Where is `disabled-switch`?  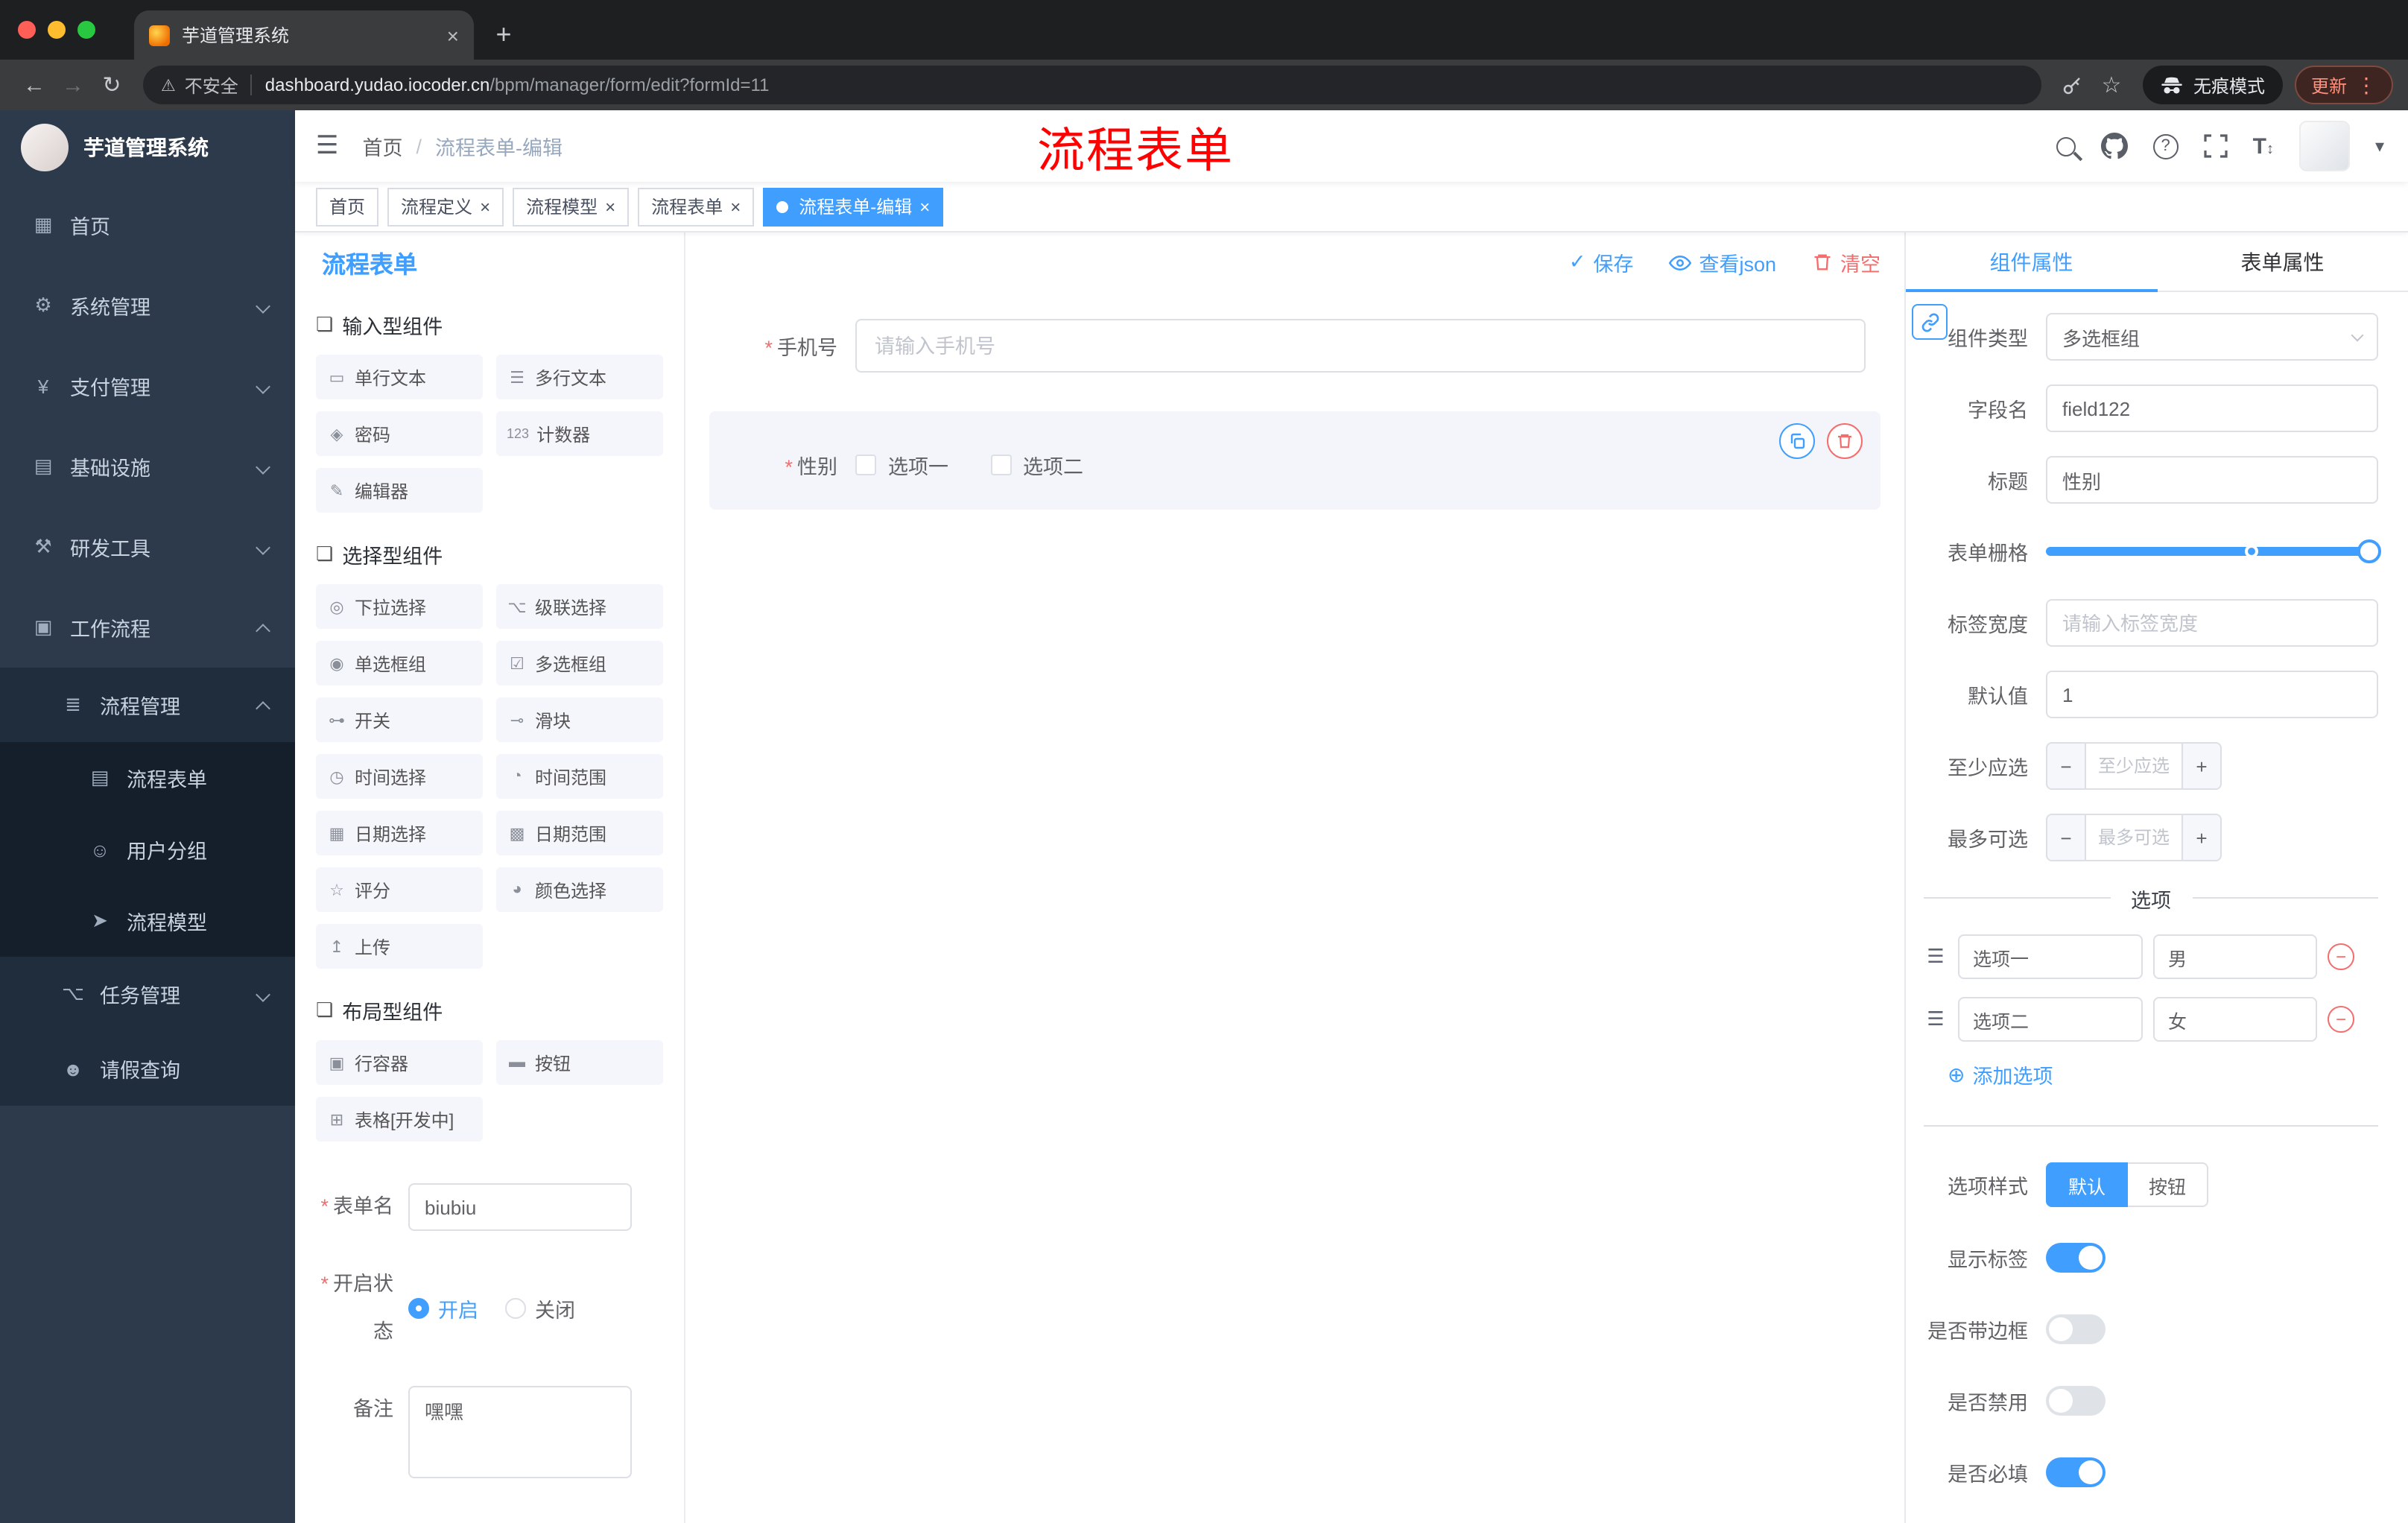
disabled-switch is located at coordinates (2076, 1401).